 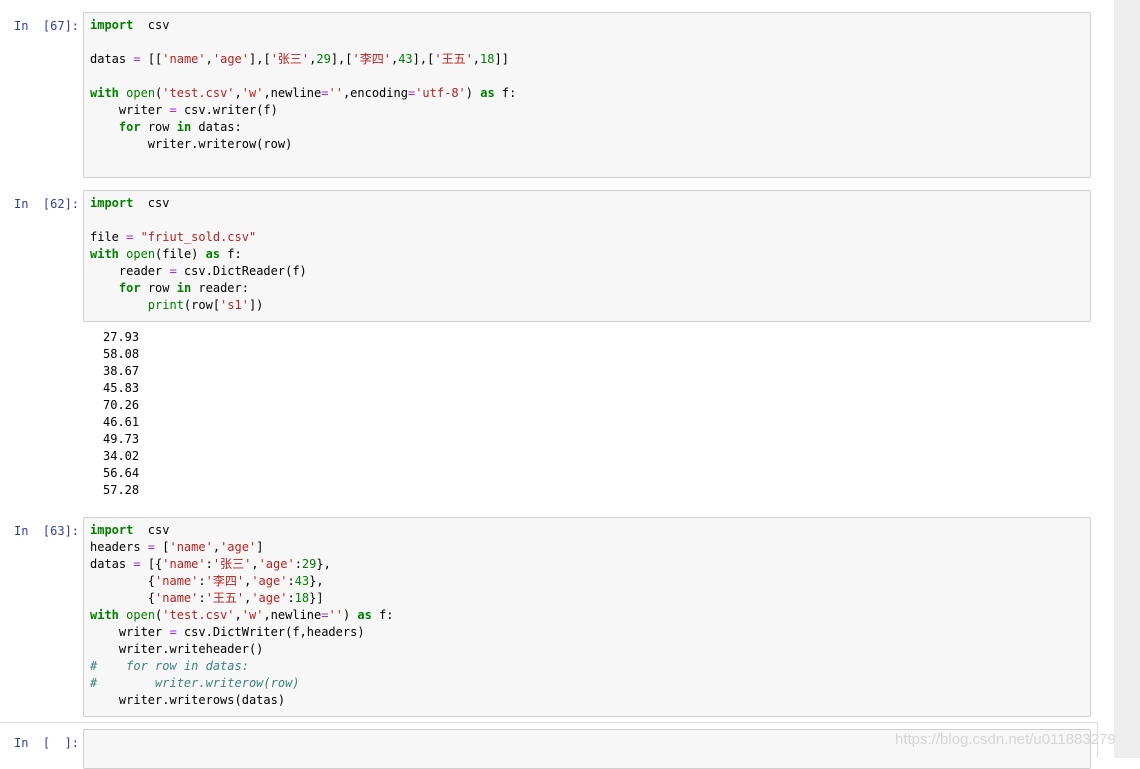 I want to click on code-line: {'name':'王五','age':18}], so click(x=587, y=598).